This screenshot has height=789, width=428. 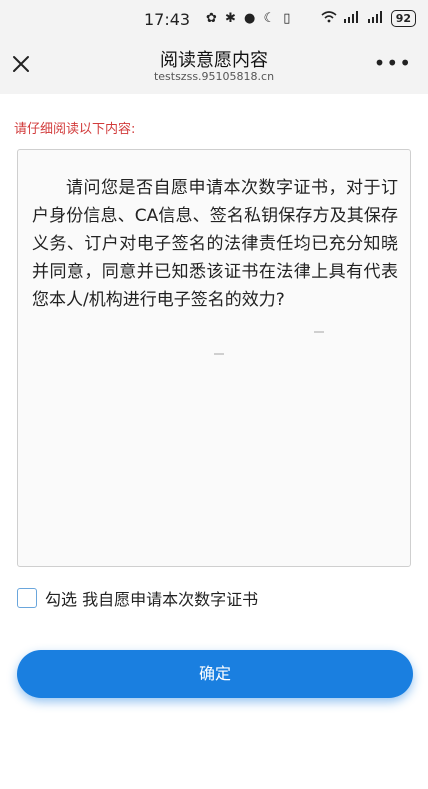 I want to click on consent-checkbox-row: 勾选 我自愿申请本次数字证书, so click(x=137, y=598).